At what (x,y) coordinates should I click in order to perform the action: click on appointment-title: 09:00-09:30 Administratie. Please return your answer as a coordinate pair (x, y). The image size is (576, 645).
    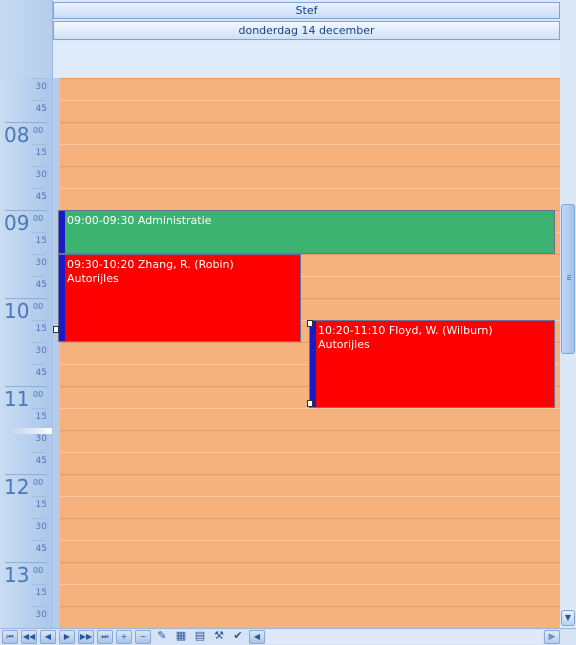
    Looking at the image, I should click on (139, 220).